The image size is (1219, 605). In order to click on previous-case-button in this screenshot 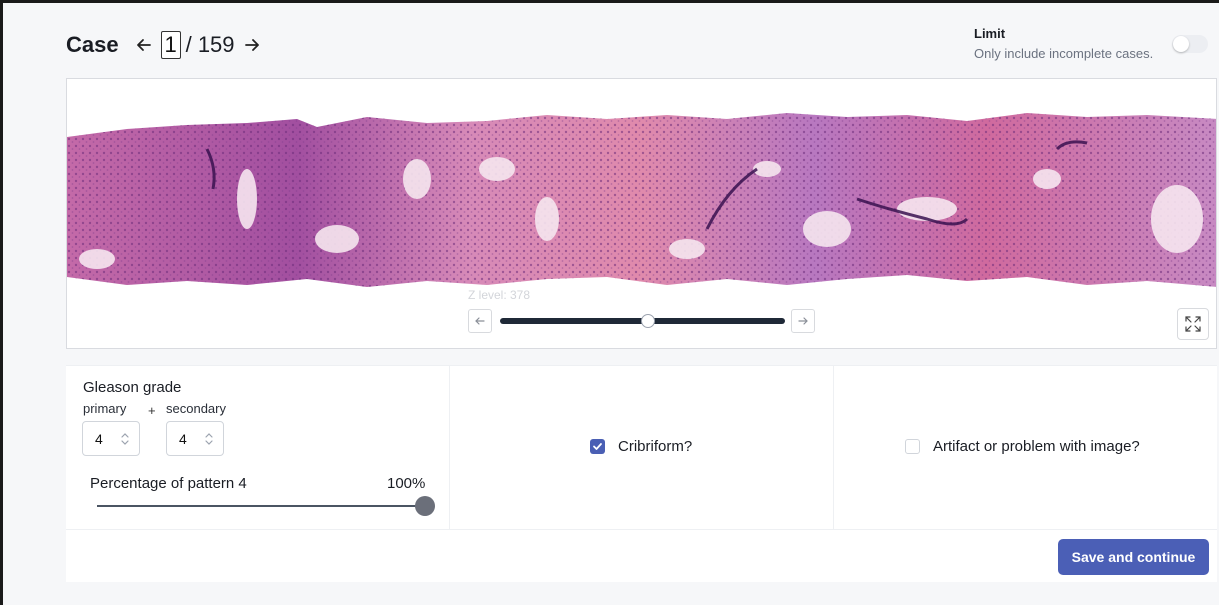, I will do `click(144, 45)`.